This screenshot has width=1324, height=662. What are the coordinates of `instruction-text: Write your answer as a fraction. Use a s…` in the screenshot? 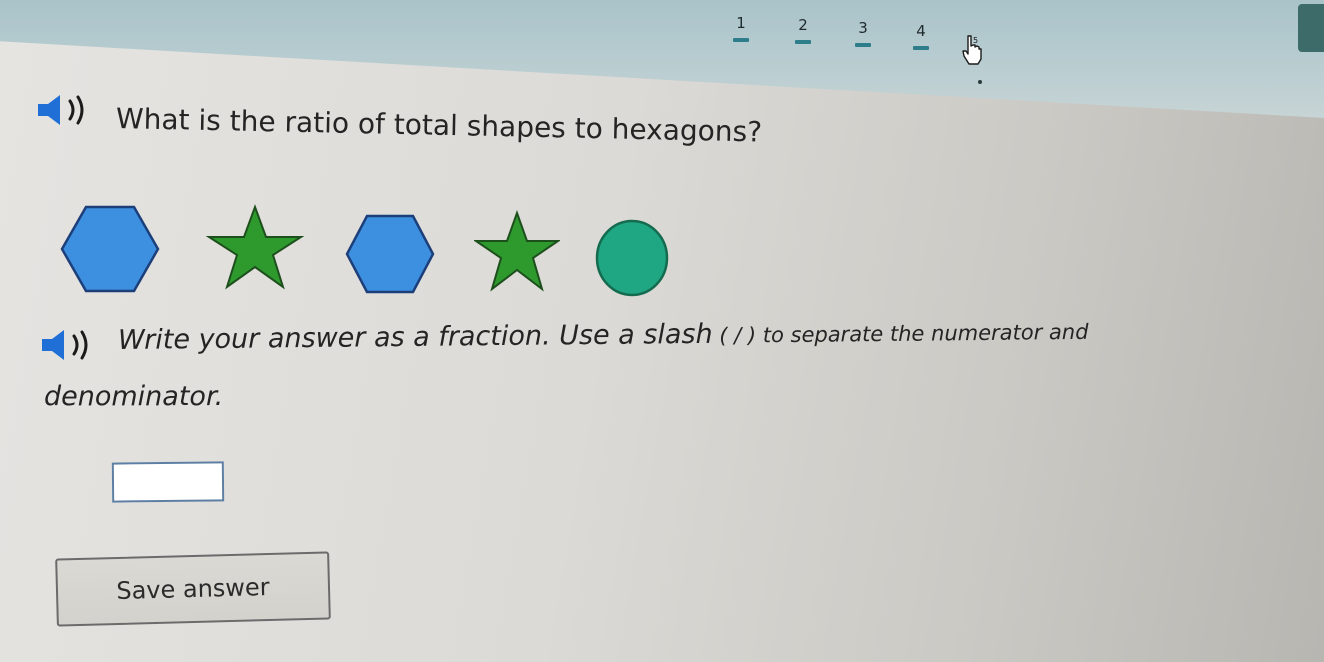 It's located at (603, 335).